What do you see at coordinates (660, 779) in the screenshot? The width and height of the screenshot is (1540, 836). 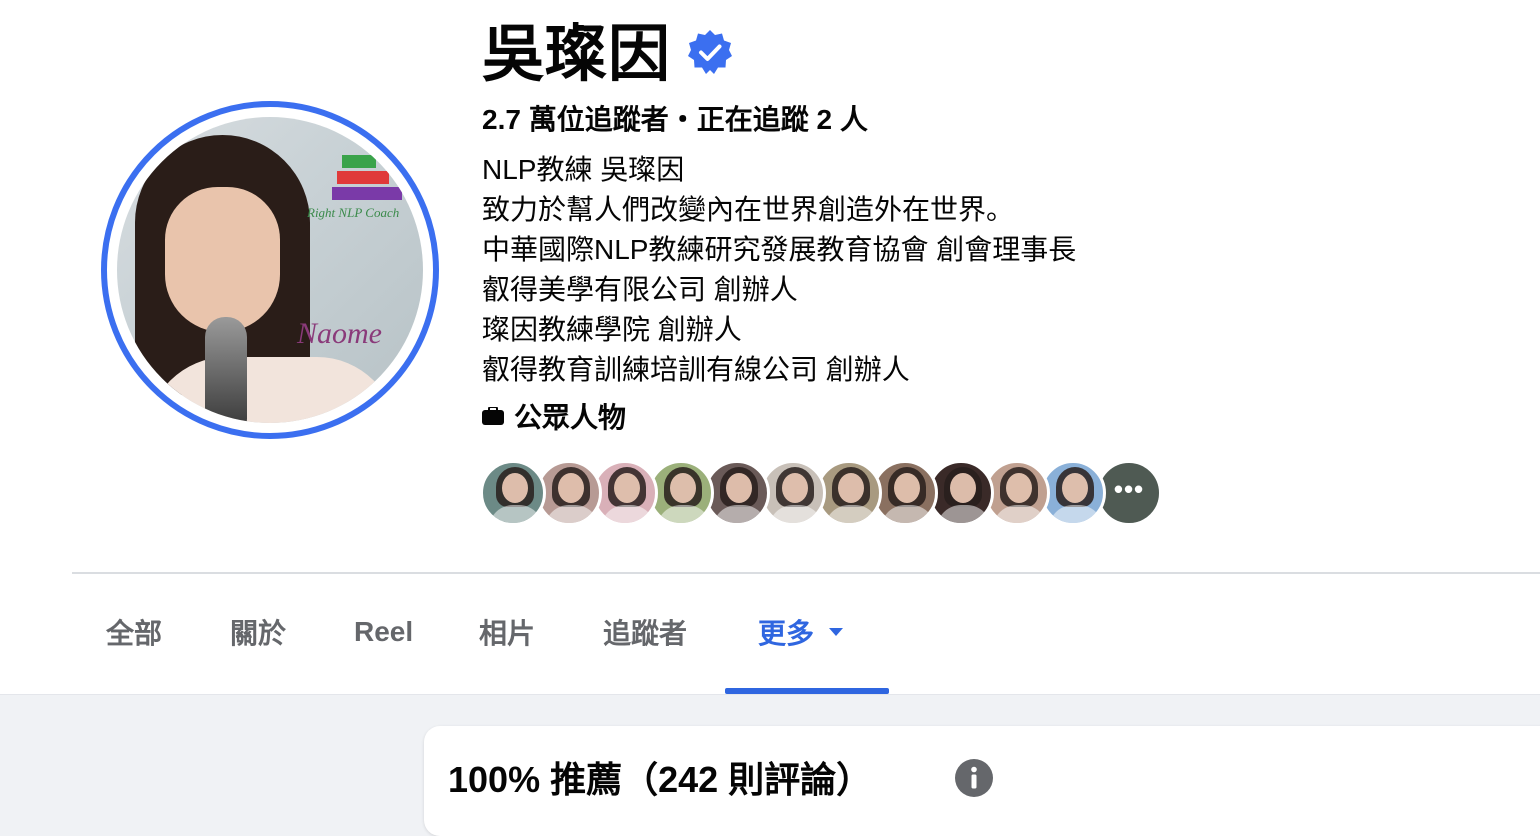 I see `reviews-title: 100% 推薦（242 則評論）` at bounding box center [660, 779].